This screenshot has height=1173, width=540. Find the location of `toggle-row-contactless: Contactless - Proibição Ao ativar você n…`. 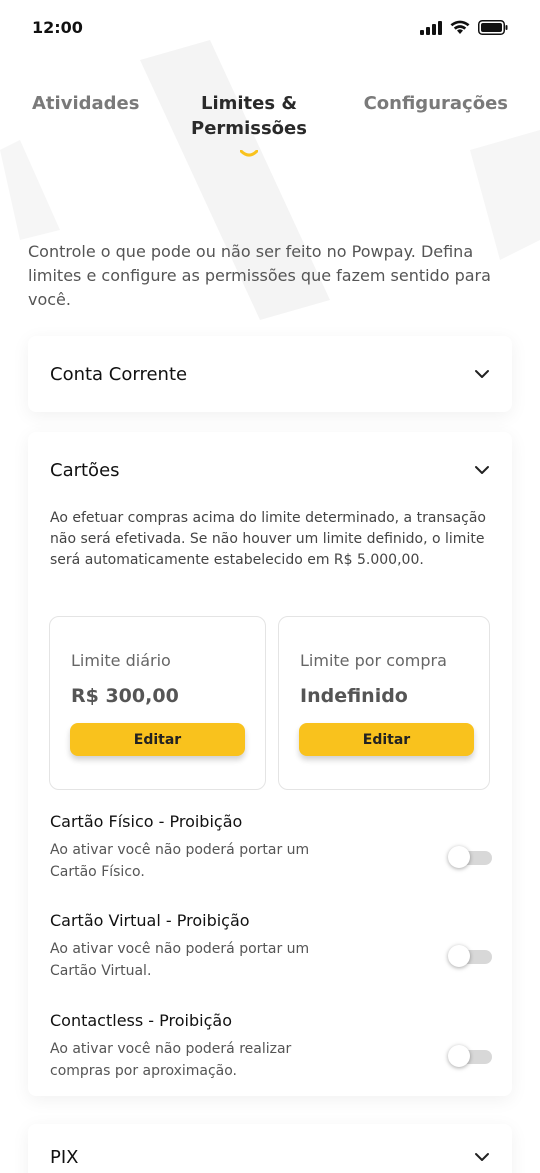

toggle-row-contactless: Contactless - Proibição Ao ativar você n… is located at coordinates (271, 1046).